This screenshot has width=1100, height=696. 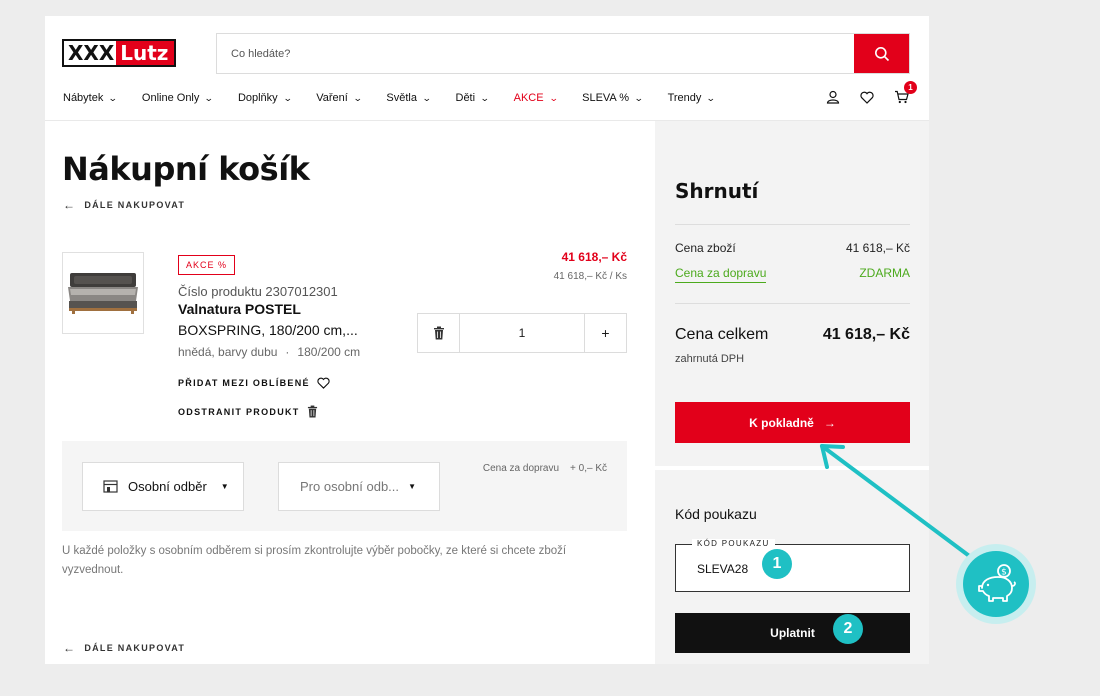 I want to click on continue-shopping-link-top: ← DÁLE NAKUPOVAT, so click(x=124, y=205).